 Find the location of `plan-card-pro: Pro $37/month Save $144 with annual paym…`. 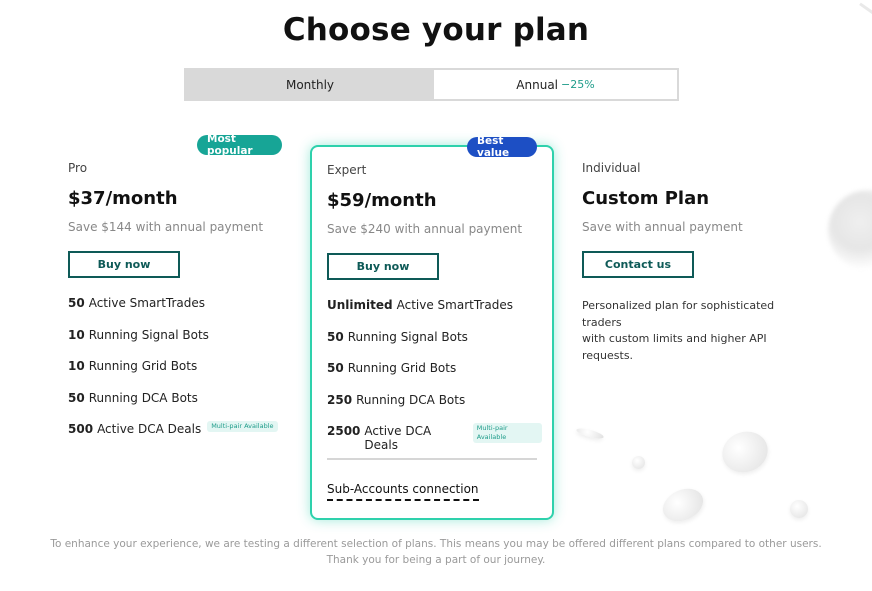

plan-card-pro: Pro $37/month Save $144 with annual paym… is located at coordinates (178, 315).